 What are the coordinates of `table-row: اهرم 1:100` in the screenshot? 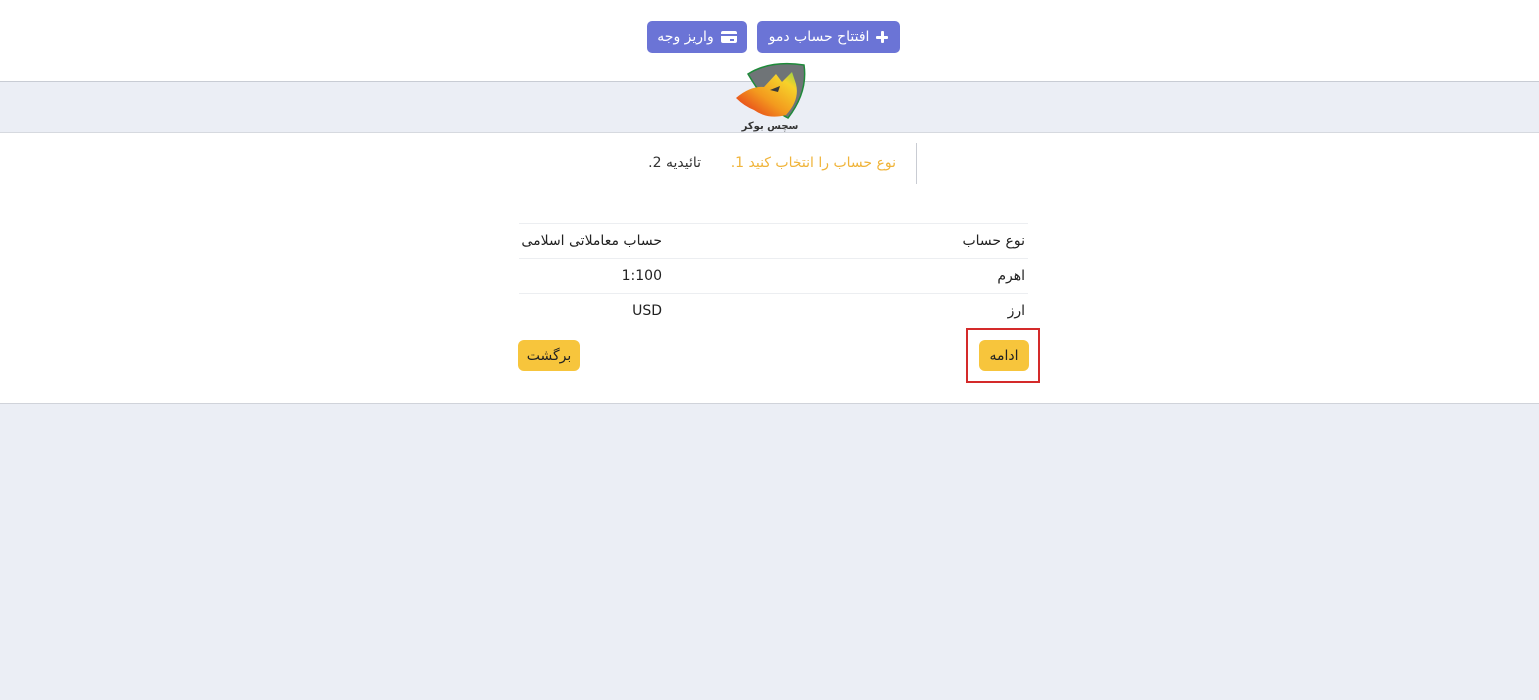 It's located at (773, 276).